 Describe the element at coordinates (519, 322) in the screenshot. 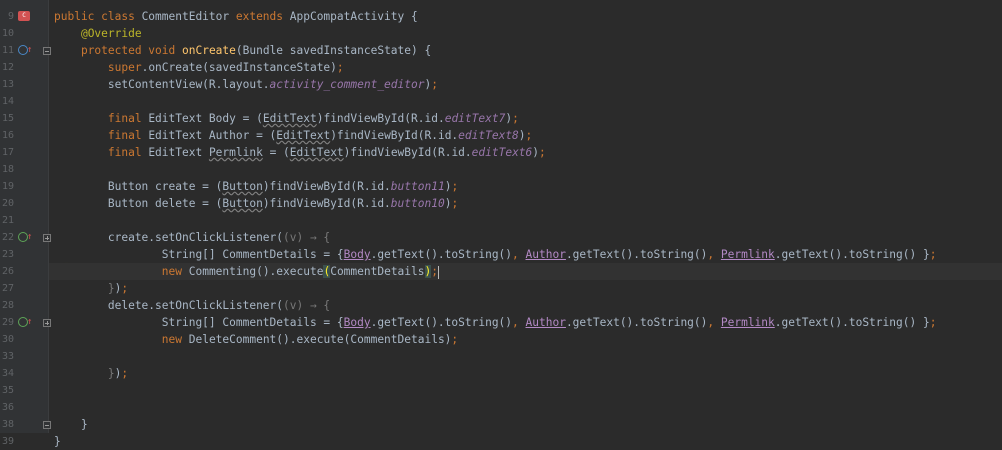

I see `code-token: ,` at that location.